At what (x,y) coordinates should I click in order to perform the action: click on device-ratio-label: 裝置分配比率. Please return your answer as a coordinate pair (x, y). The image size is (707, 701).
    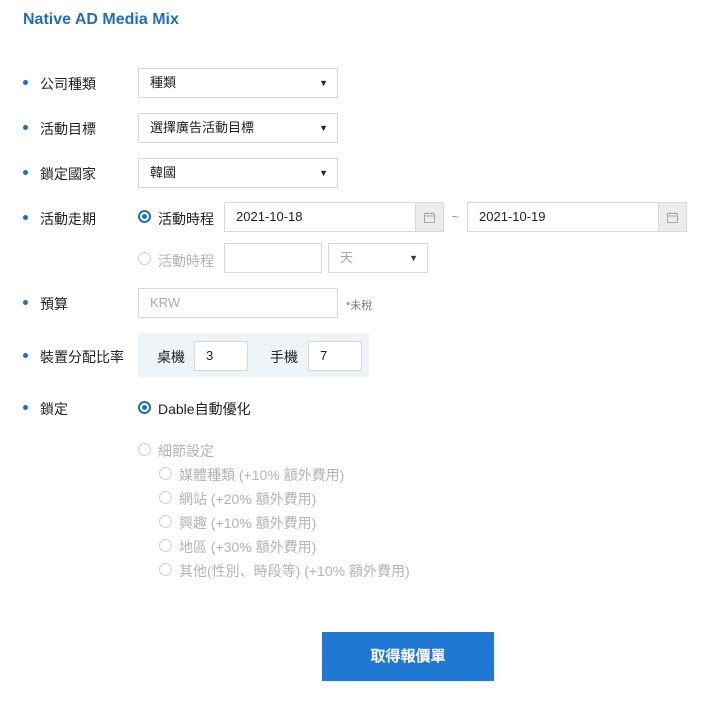
    Looking at the image, I should click on (82, 357).